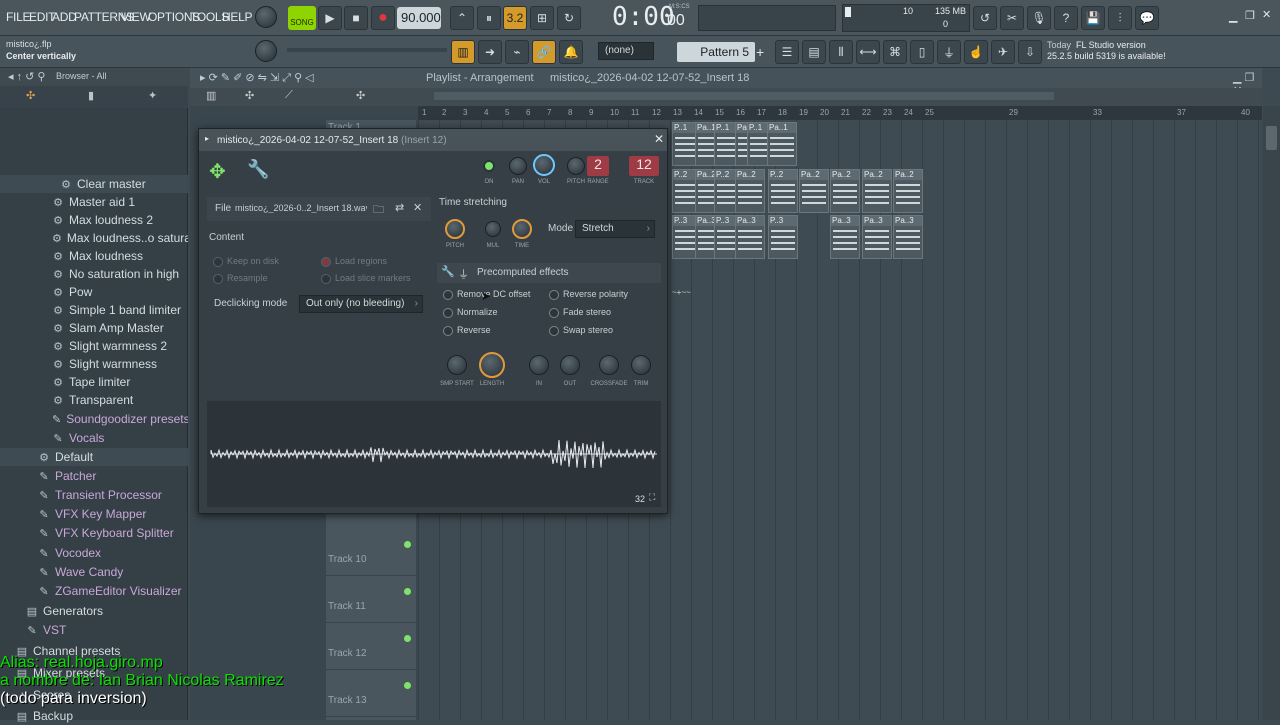 The image size is (1280, 725). What do you see at coordinates (371, 600) in the screenshot?
I see `track-header: Track 11` at bounding box center [371, 600].